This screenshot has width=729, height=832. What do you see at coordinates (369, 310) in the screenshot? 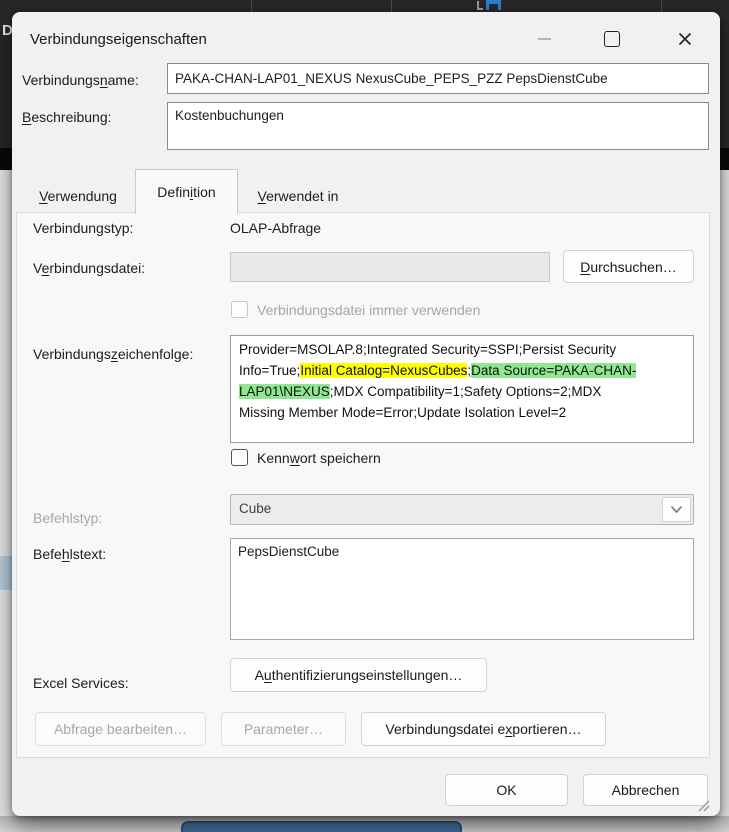
I see `always-use-file-label: Verbindungsdatei immer verwenden` at bounding box center [369, 310].